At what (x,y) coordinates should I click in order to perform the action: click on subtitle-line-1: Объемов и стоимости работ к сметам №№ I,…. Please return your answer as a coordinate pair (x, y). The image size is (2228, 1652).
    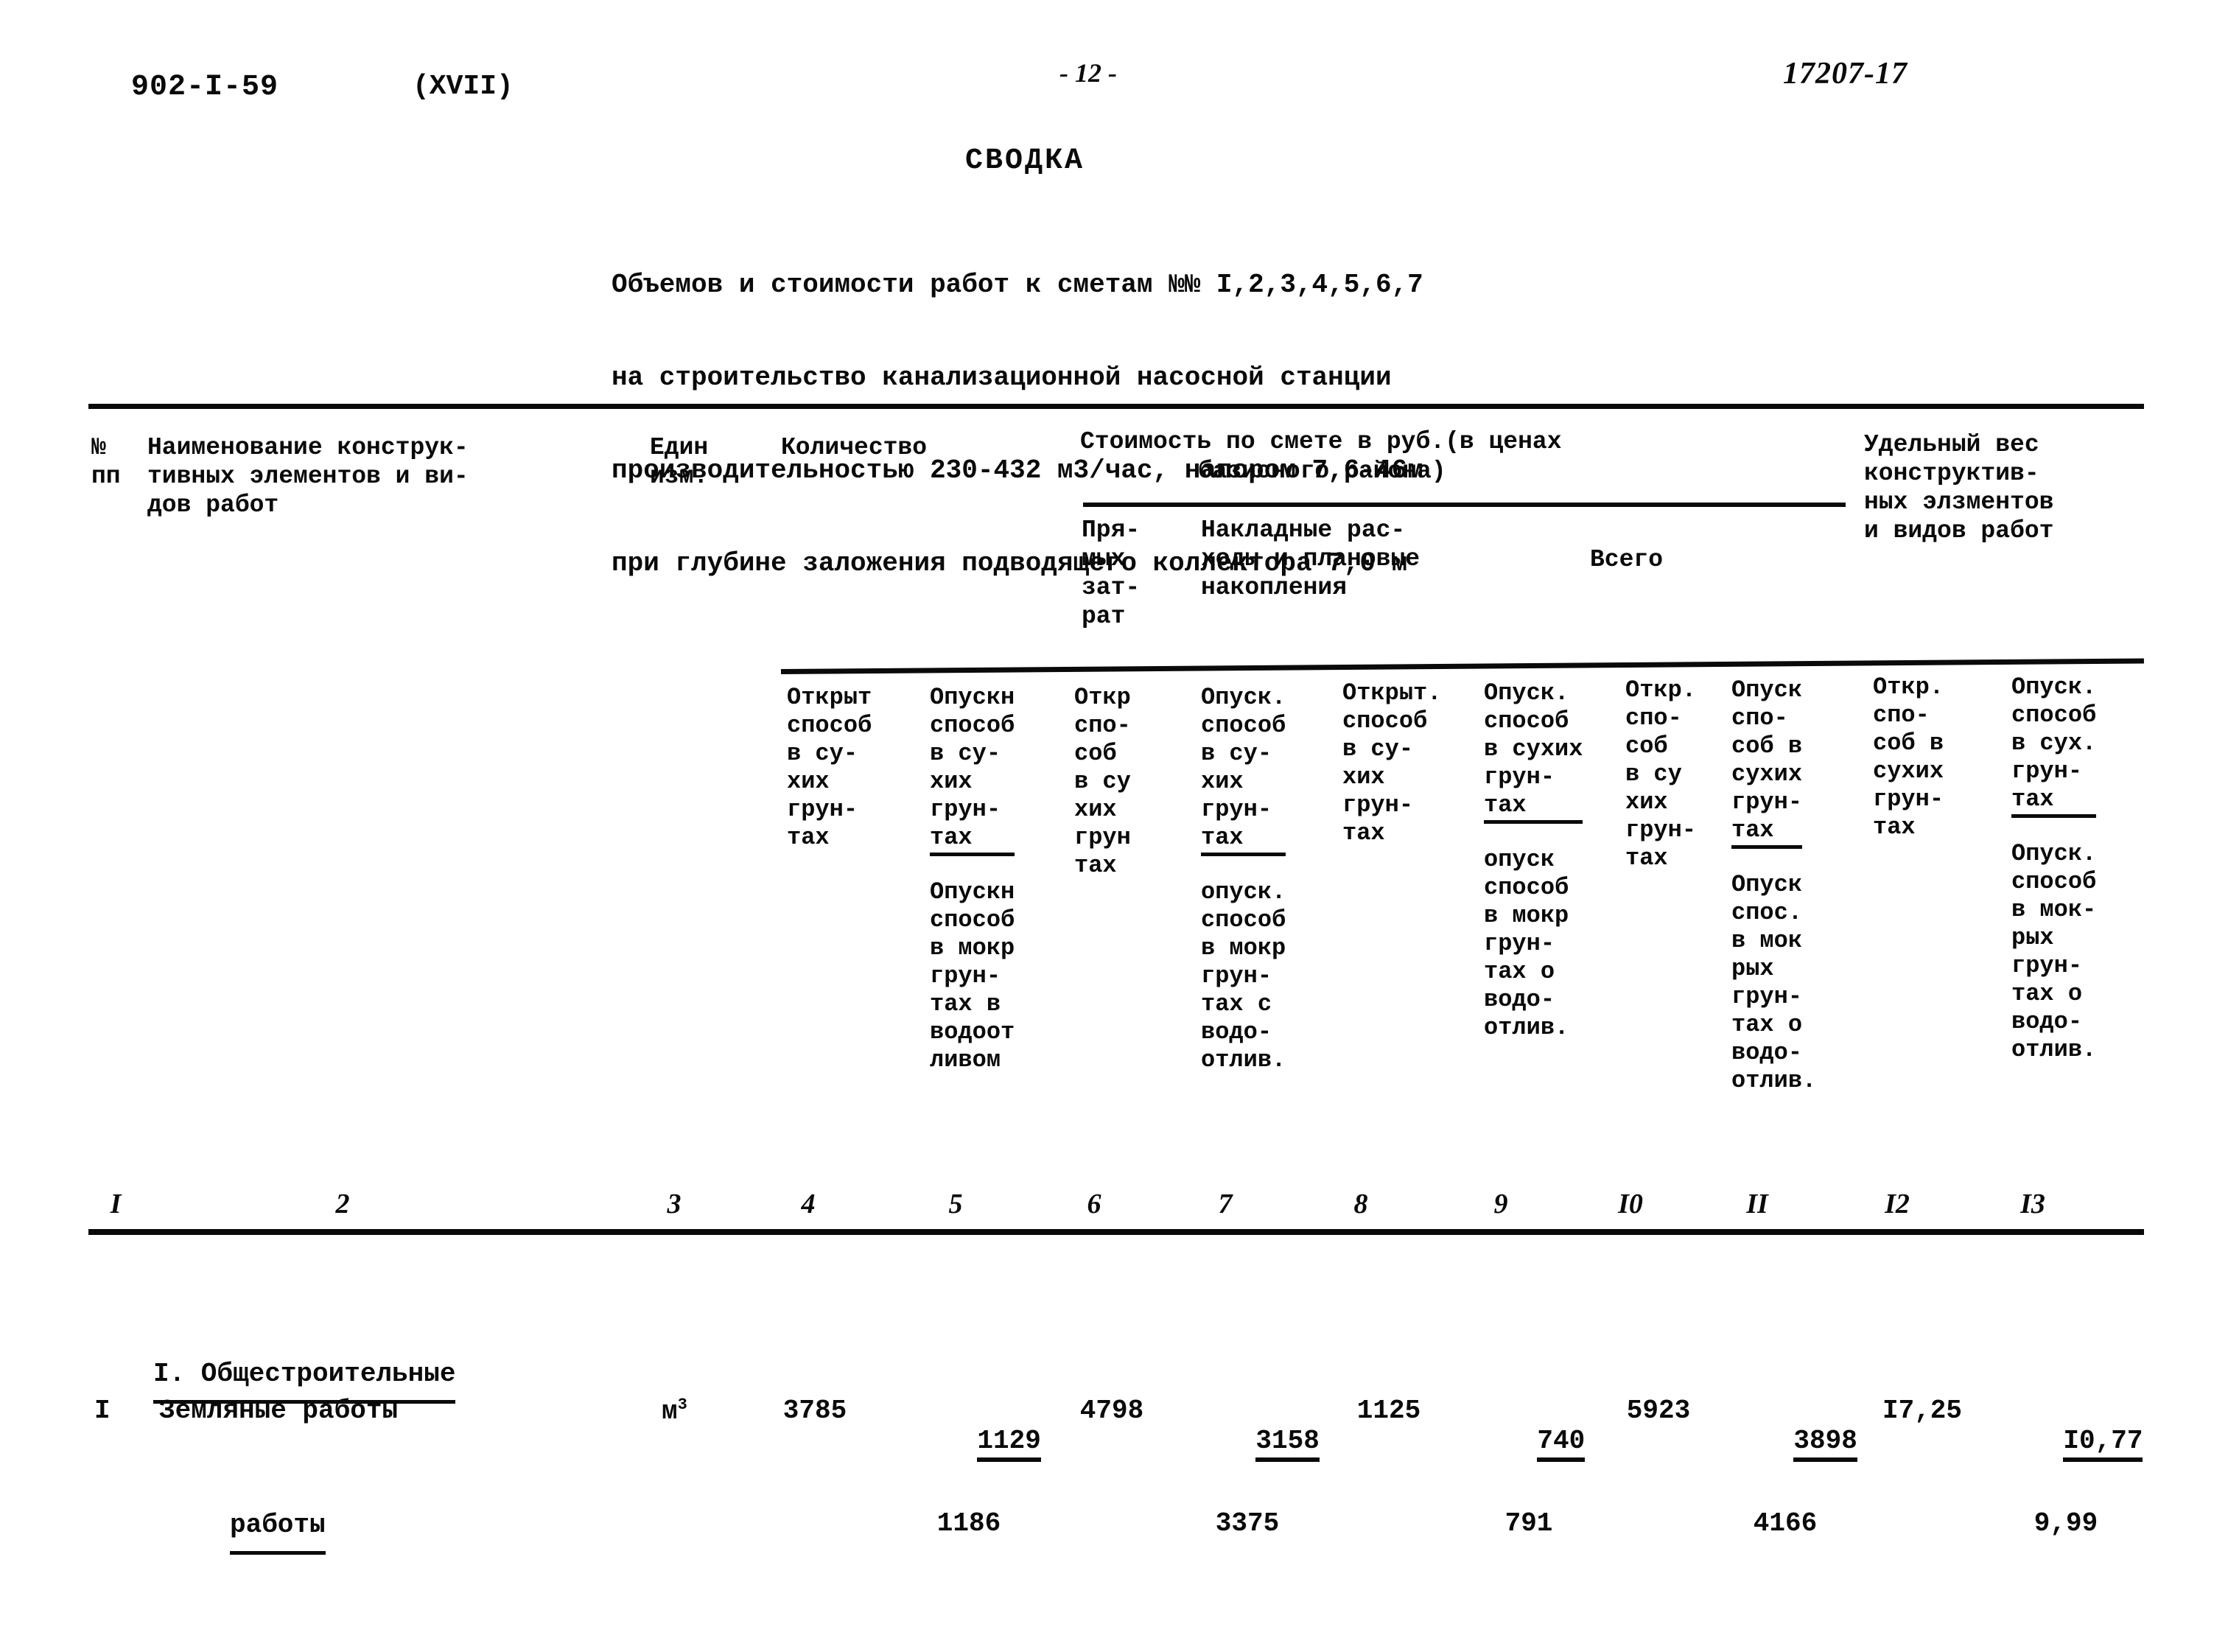
    Looking at the image, I should click on (1017, 285).